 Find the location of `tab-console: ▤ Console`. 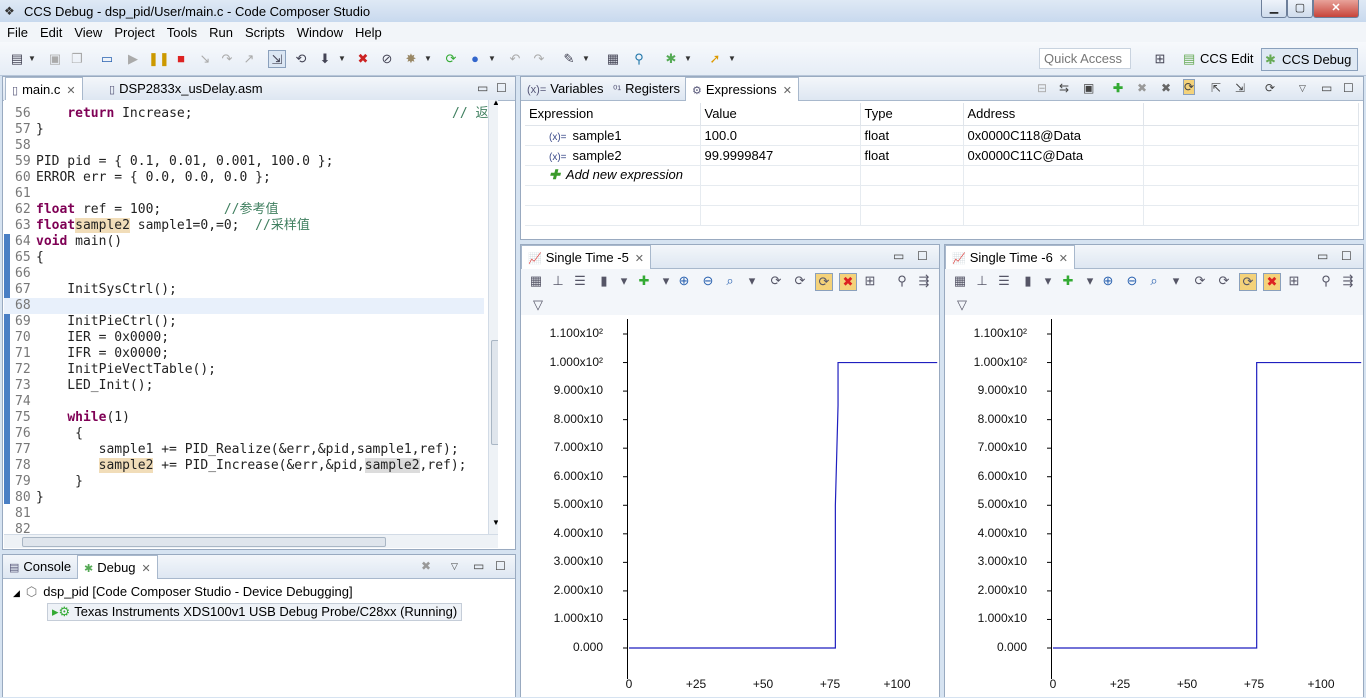

tab-console: ▤ Console is located at coordinates (40, 567).